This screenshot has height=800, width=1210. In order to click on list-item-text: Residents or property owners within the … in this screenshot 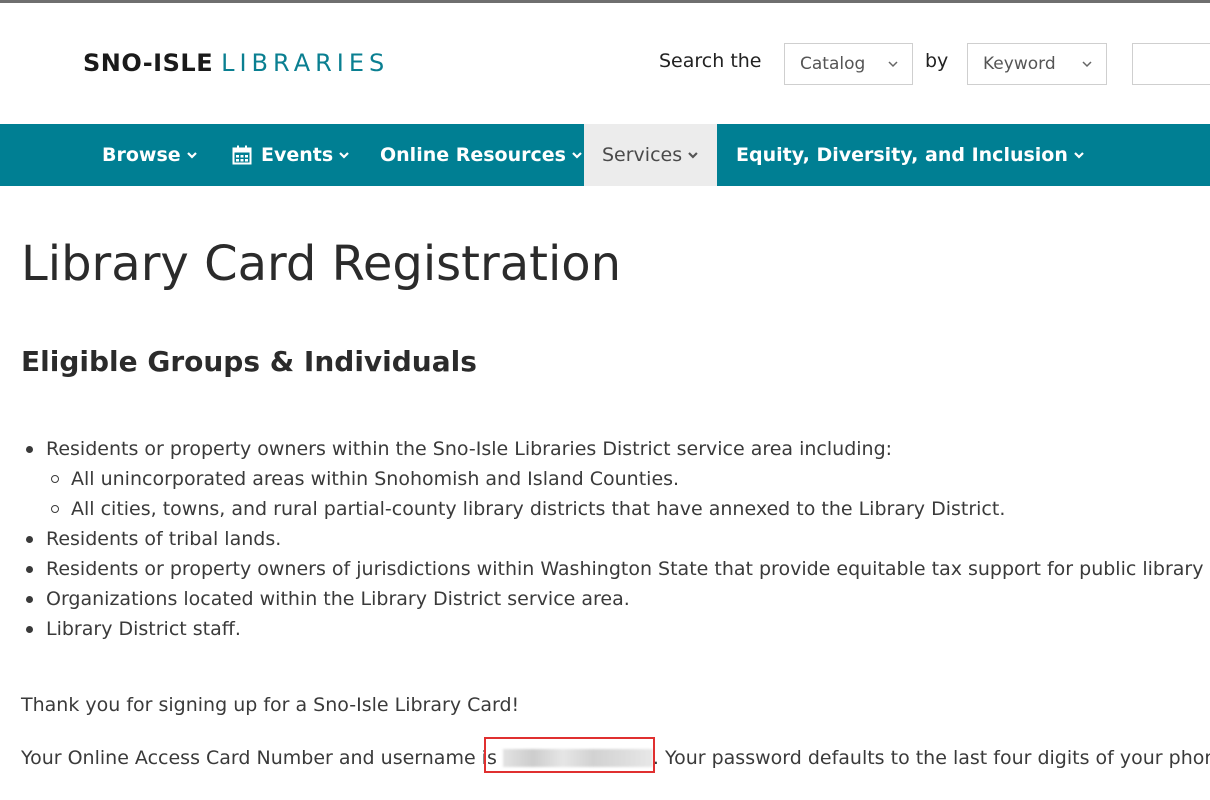, I will do `click(469, 449)`.